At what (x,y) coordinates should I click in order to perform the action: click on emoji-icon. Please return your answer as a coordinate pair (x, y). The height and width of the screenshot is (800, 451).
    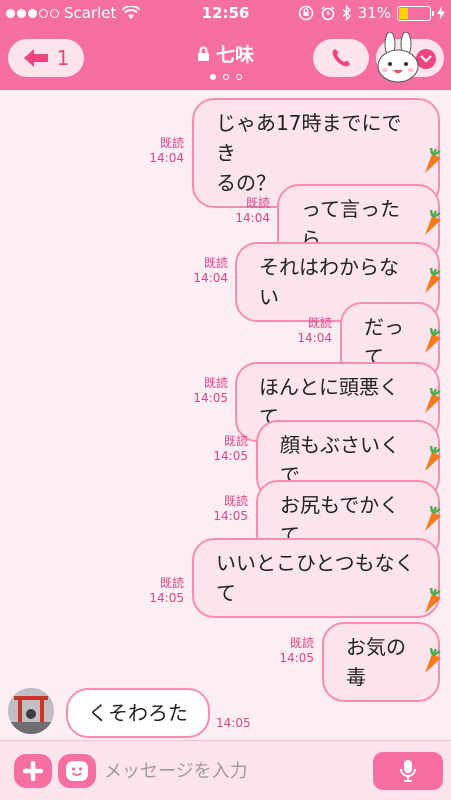
    Looking at the image, I should click on (77, 771).